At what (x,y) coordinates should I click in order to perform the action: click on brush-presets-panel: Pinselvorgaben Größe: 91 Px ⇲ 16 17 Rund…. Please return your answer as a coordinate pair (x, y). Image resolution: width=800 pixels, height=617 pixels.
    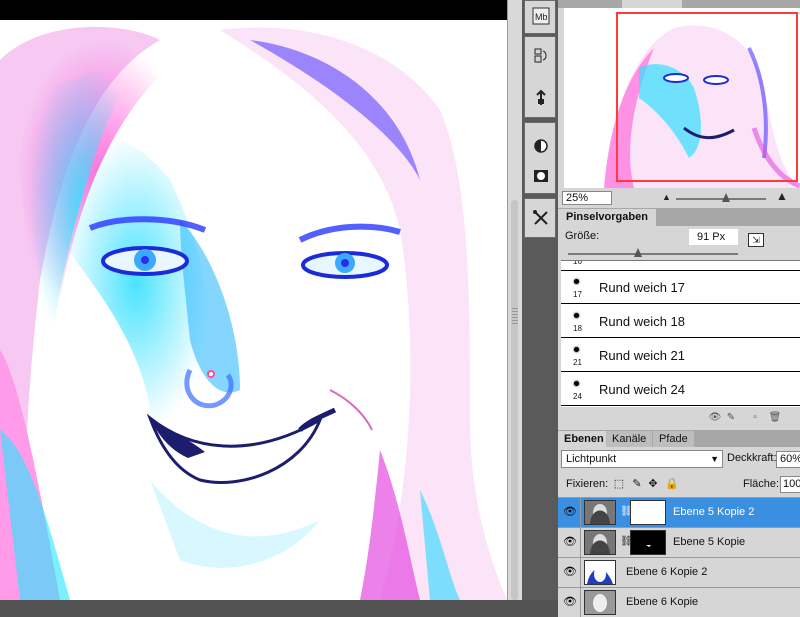
    Looking at the image, I should click on (679, 319).